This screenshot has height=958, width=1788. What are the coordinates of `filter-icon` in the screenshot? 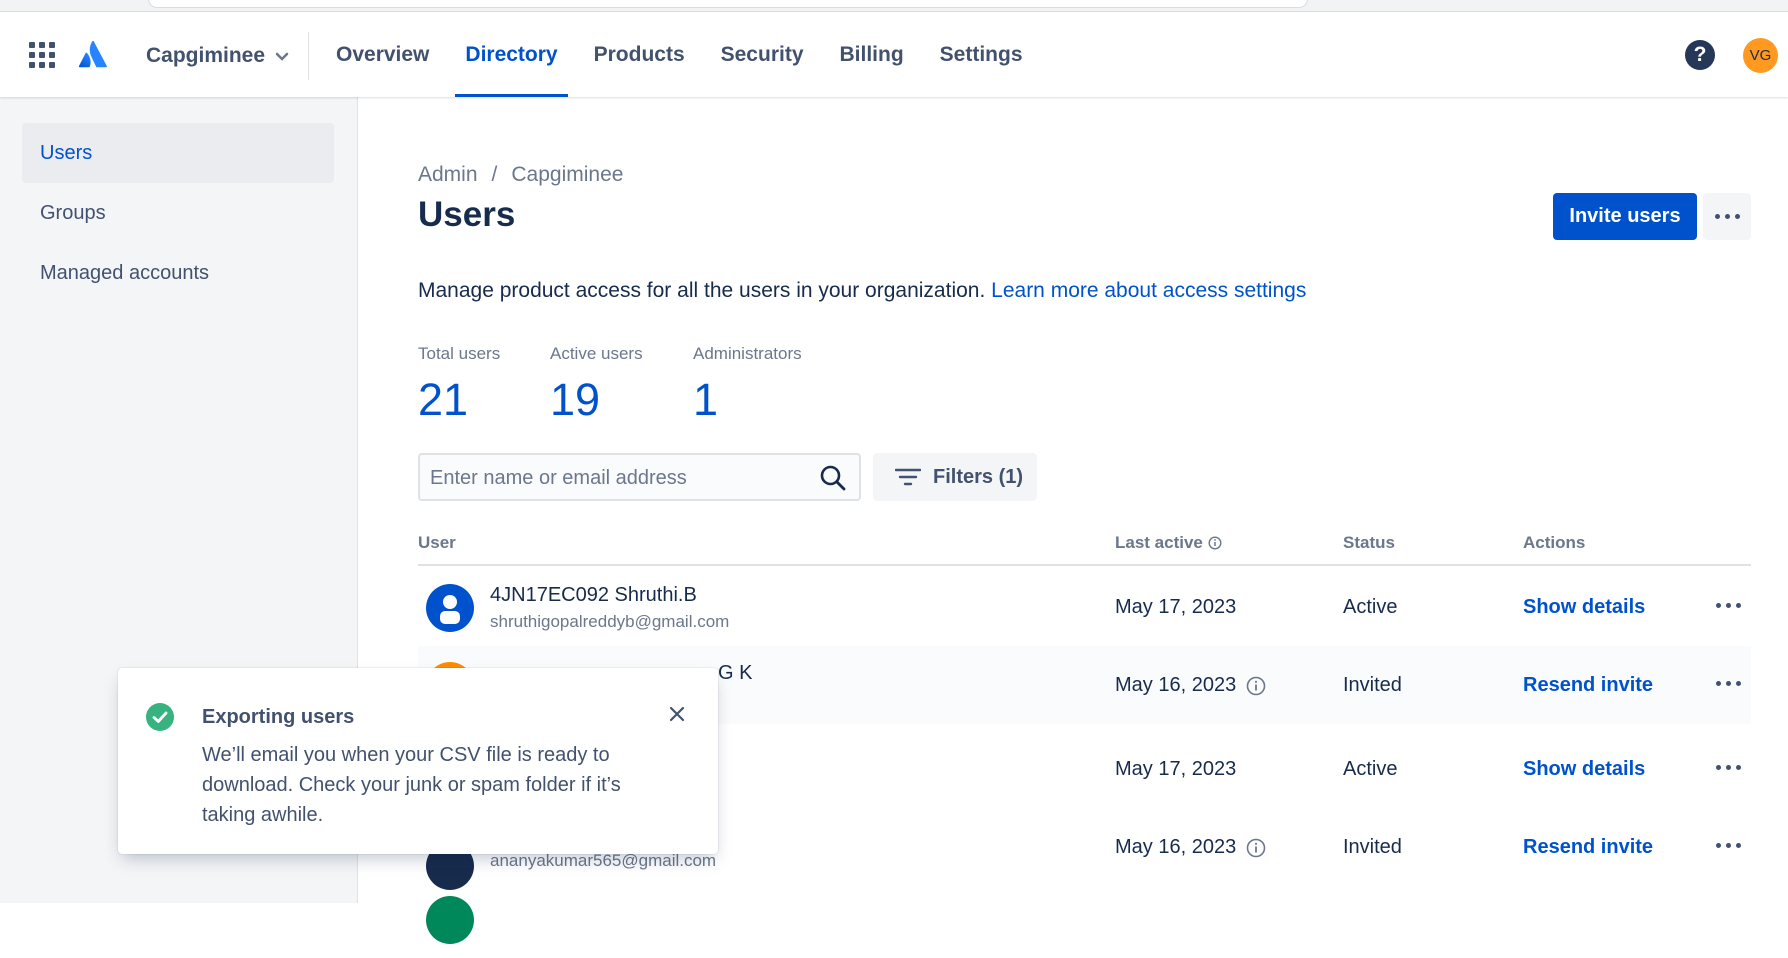 It's located at (908, 477).